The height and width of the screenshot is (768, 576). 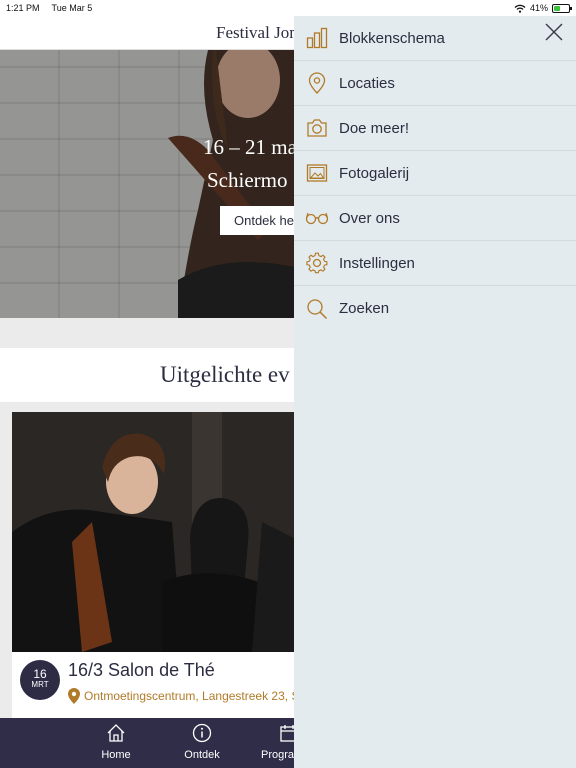 I want to click on glasses-icon, so click(x=317, y=218).